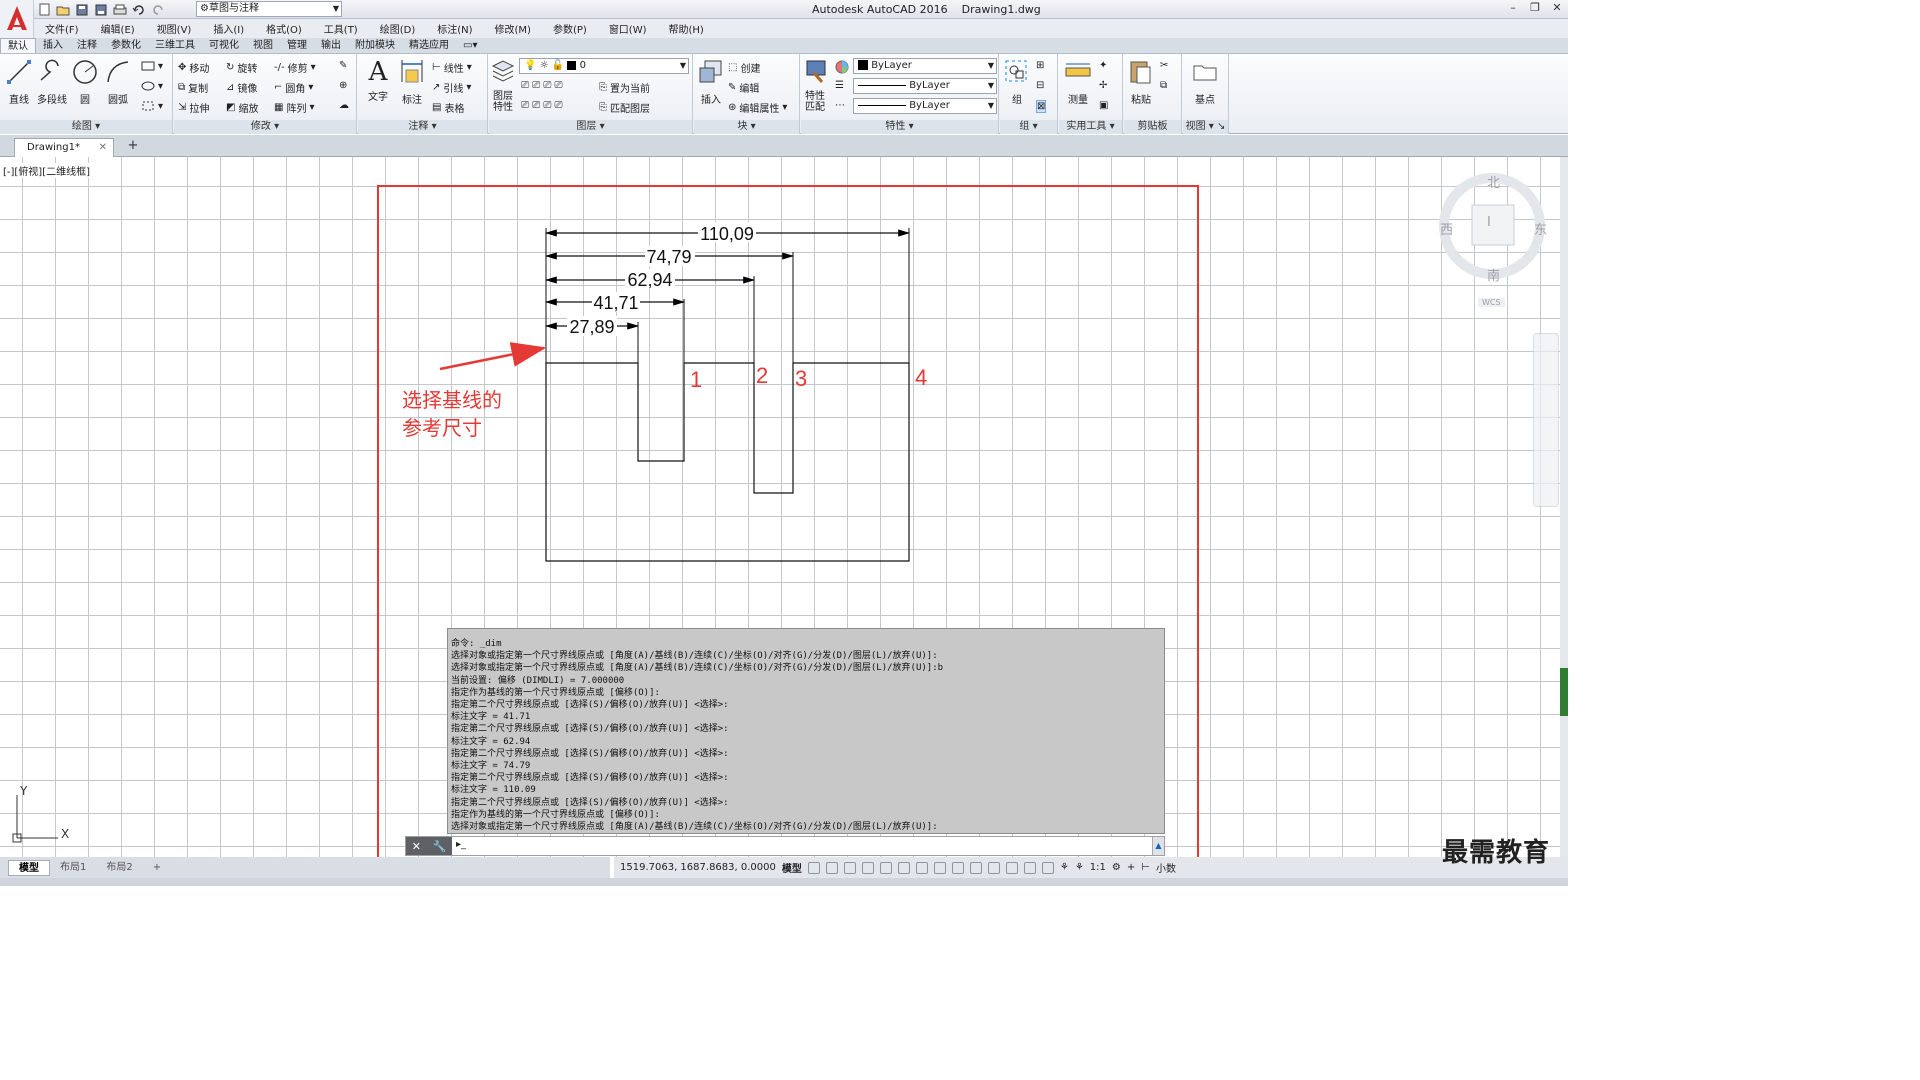  What do you see at coordinates (1103, 105) in the screenshot?
I see `calculator-icon: ▣` at bounding box center [1103, 105].